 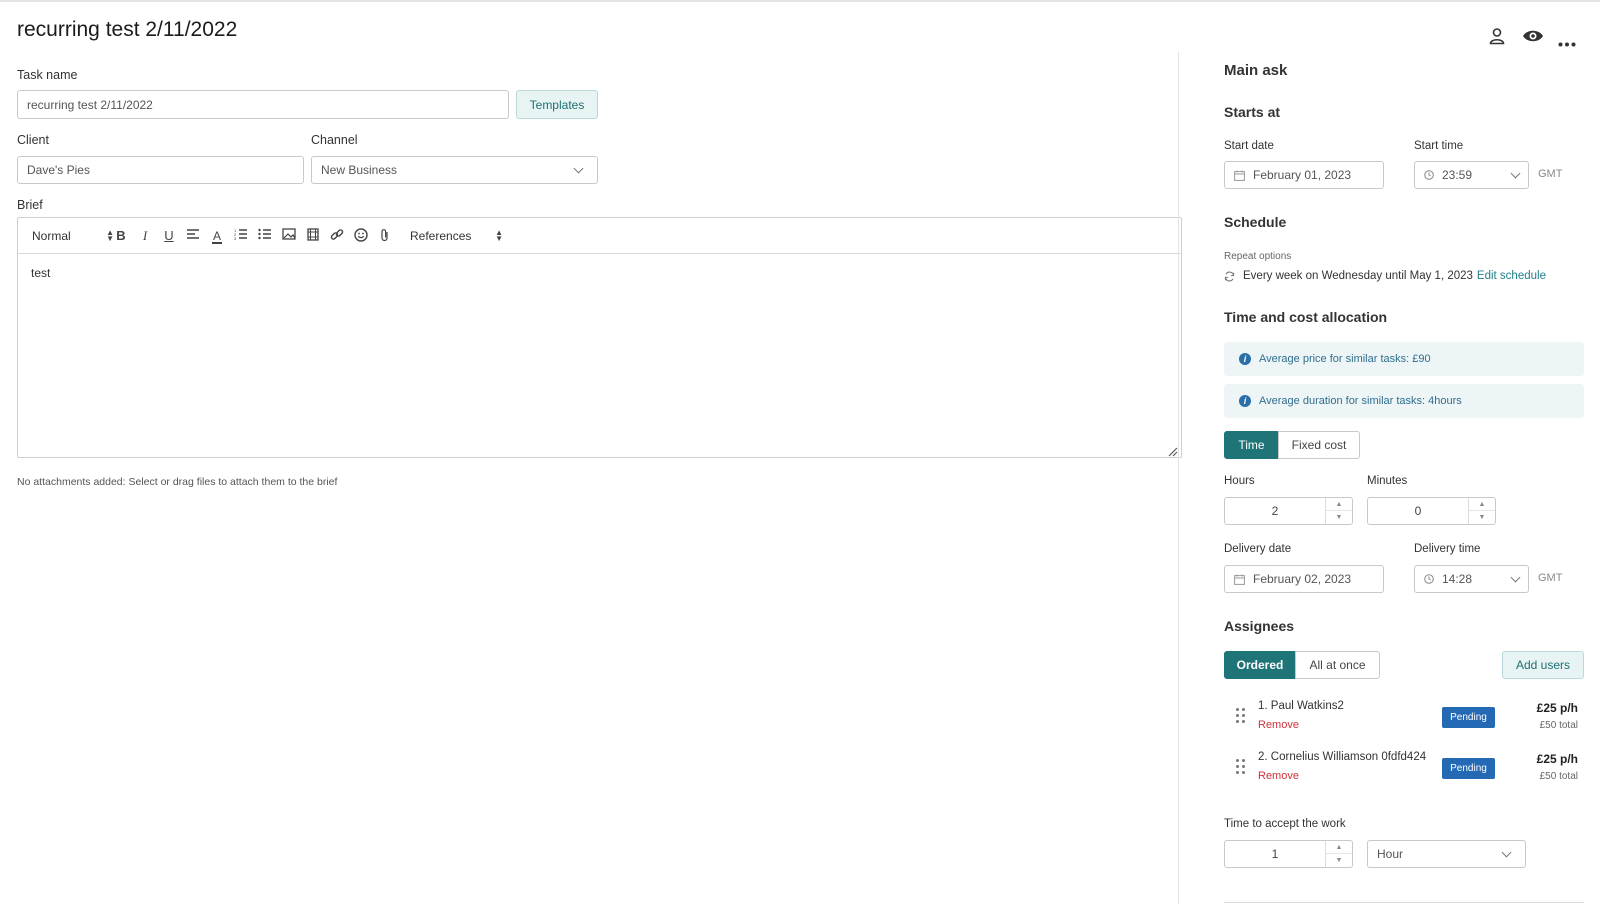 What do you see at coordinates (1260, 665) in the screenshot?
I see `ordered-mode-button: Ordered` at bounding box center [1260, 665].